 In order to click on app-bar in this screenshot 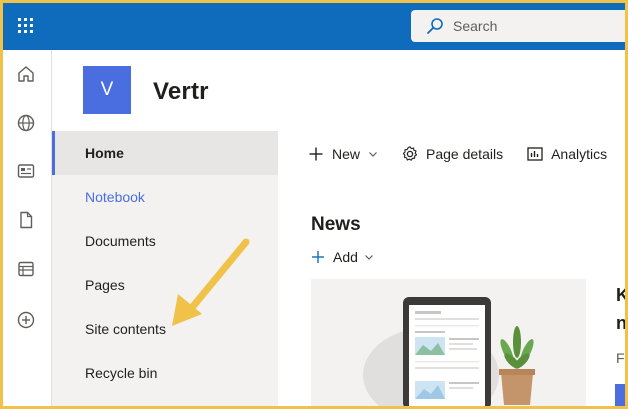, I will do `click(26, 229)`.